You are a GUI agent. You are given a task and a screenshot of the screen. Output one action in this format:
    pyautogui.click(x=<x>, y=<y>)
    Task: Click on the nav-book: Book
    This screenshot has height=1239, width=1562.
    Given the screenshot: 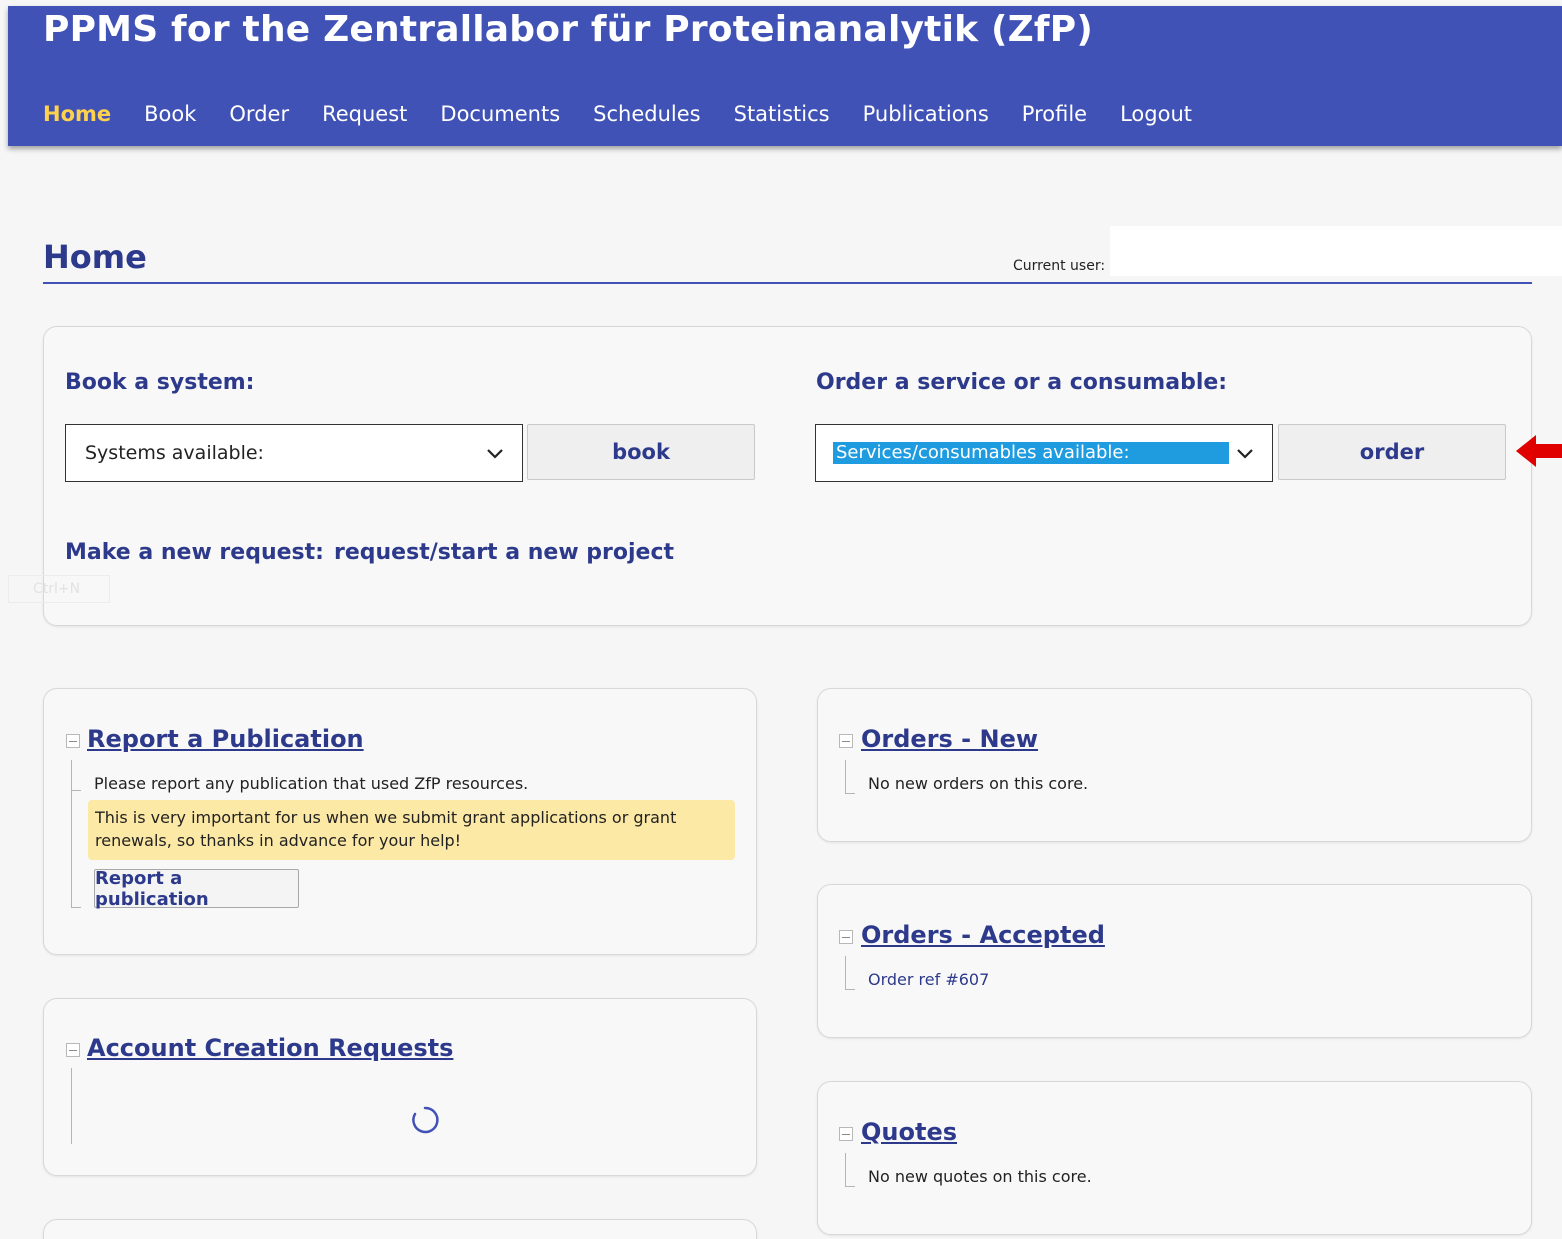 What is the action you would take?
    pyautogui.click(x=170, y=114)
    